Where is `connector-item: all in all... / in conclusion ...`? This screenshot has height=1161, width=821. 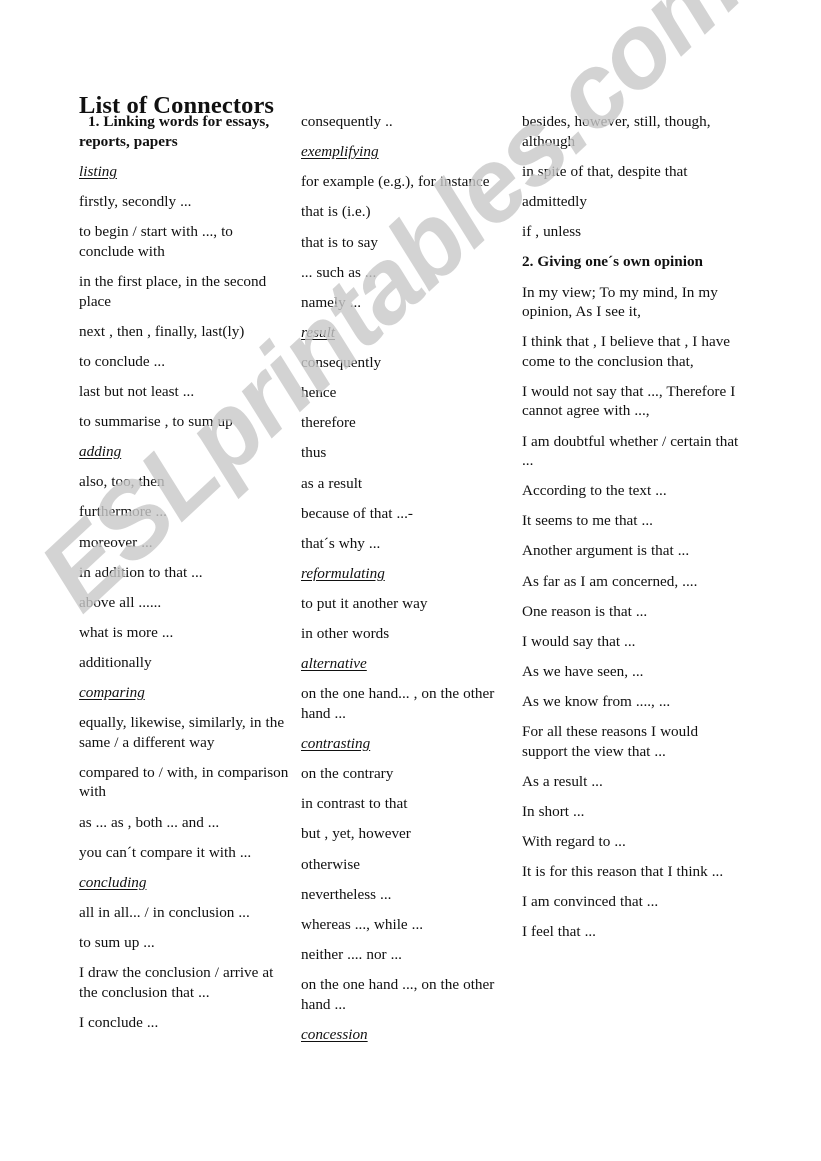
connector-item: all in all... / in conclusion ... is located at coordinates (164, 912).